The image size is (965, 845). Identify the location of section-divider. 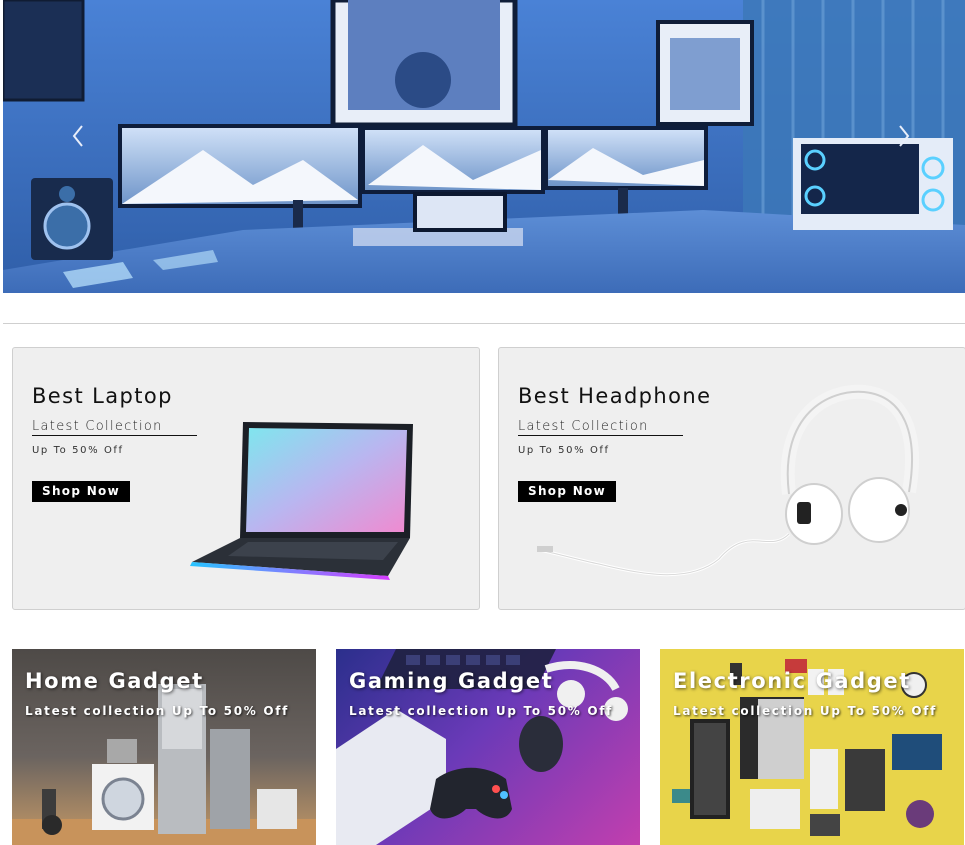
(484, 323).